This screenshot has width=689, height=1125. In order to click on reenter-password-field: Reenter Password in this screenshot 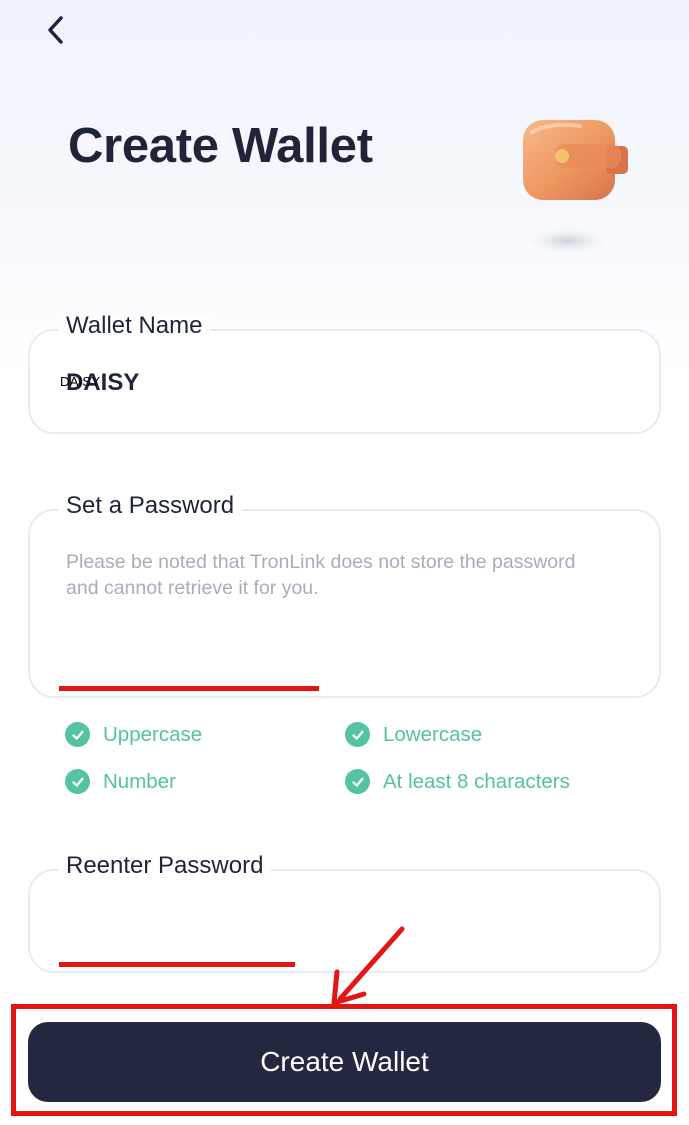, I will do `click(344, 912)`.